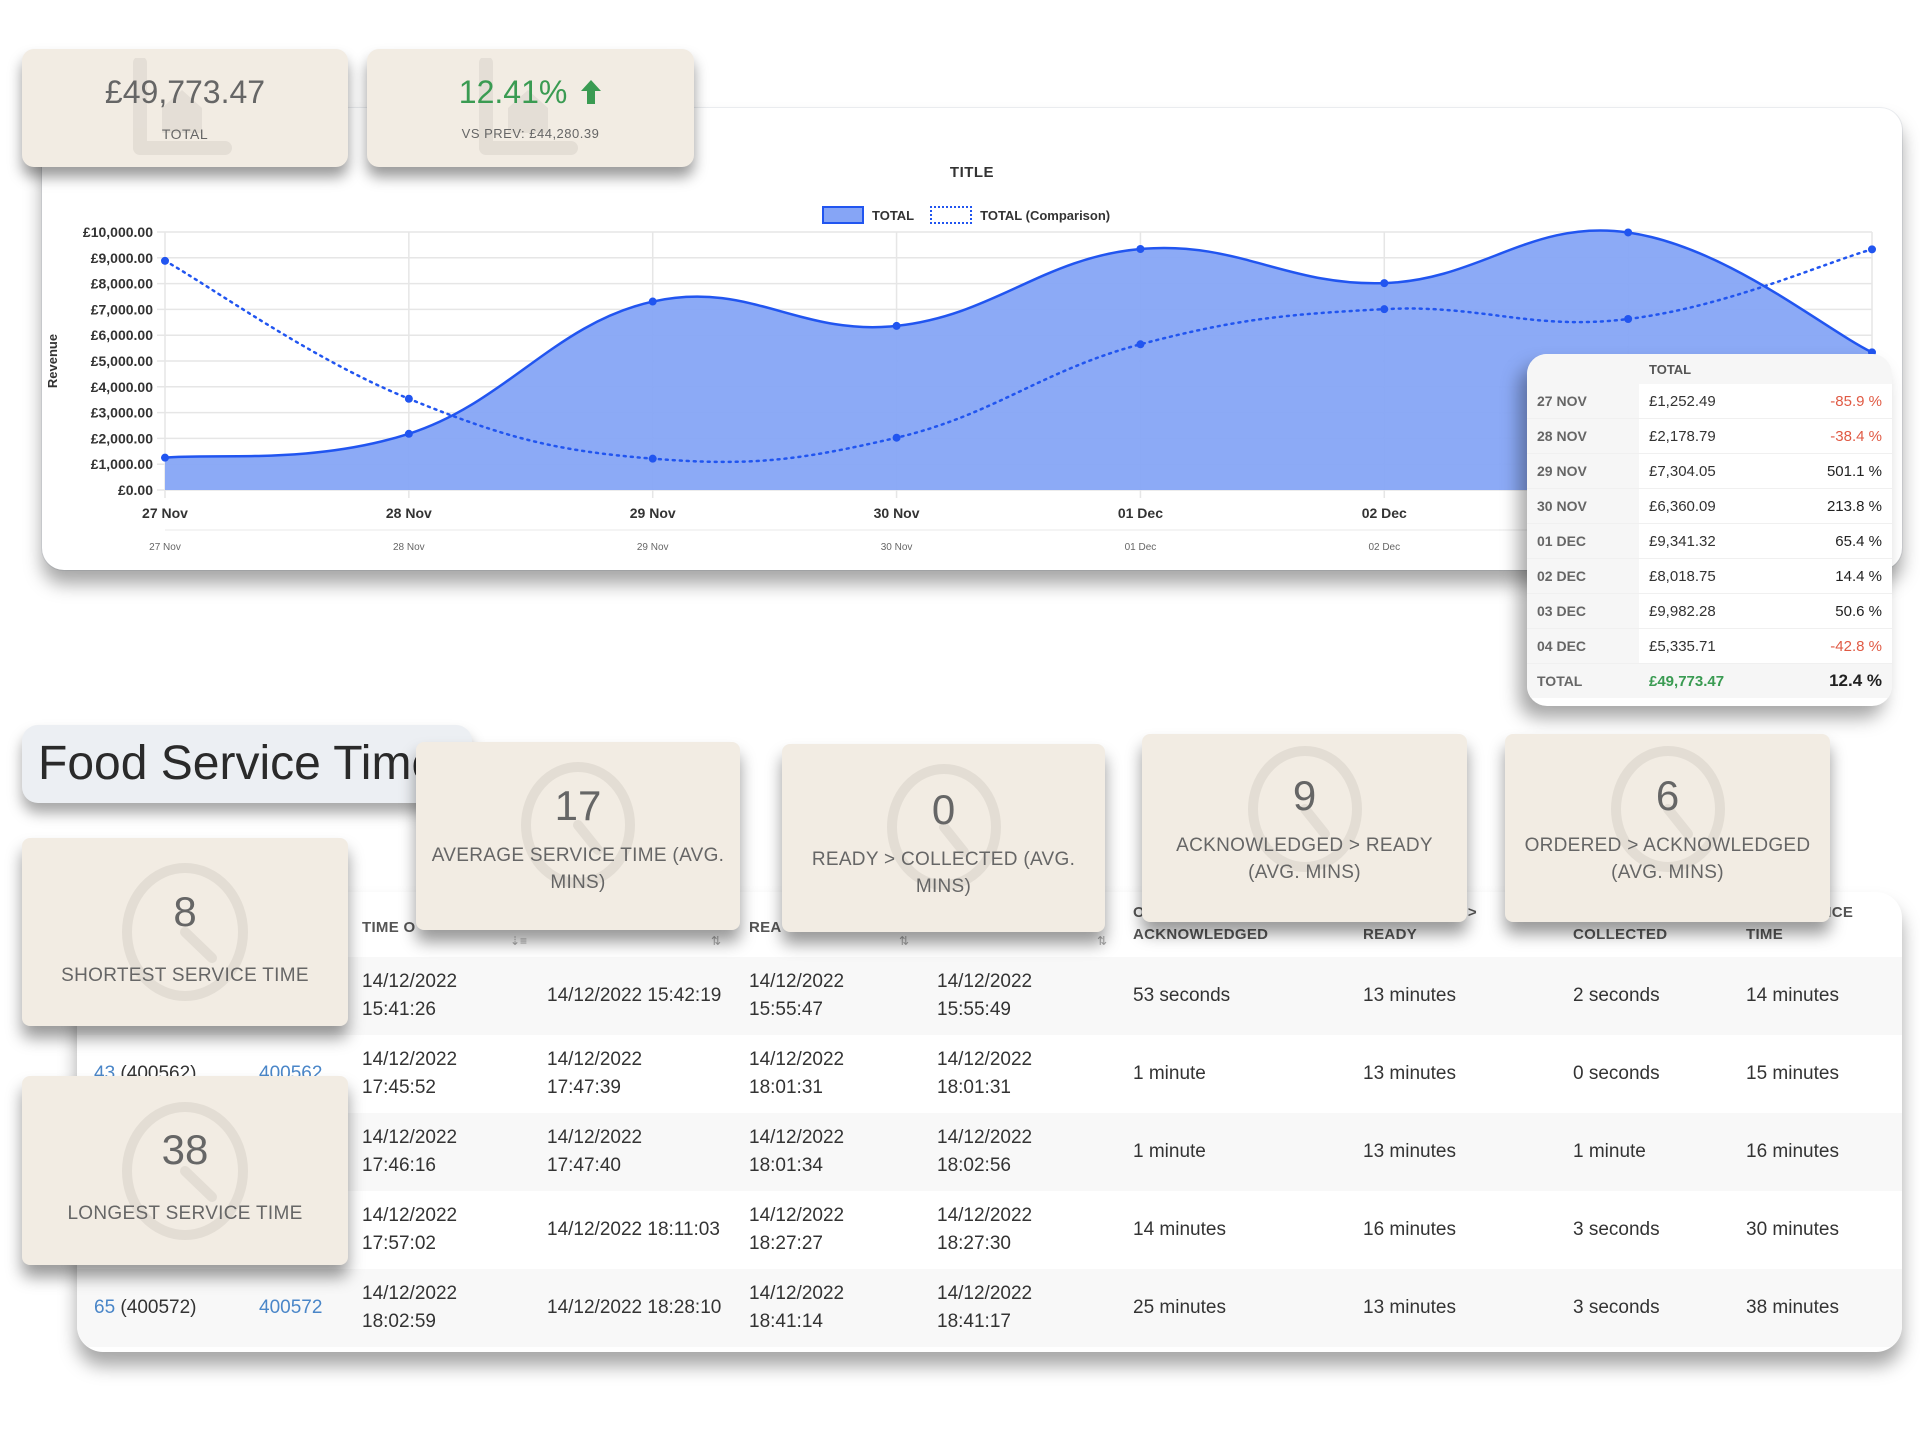 Image resolution: width=1920 pixels, height=1440 pixels. I want to click on breakdown-value: £1,252.49, so click(1710, 401).